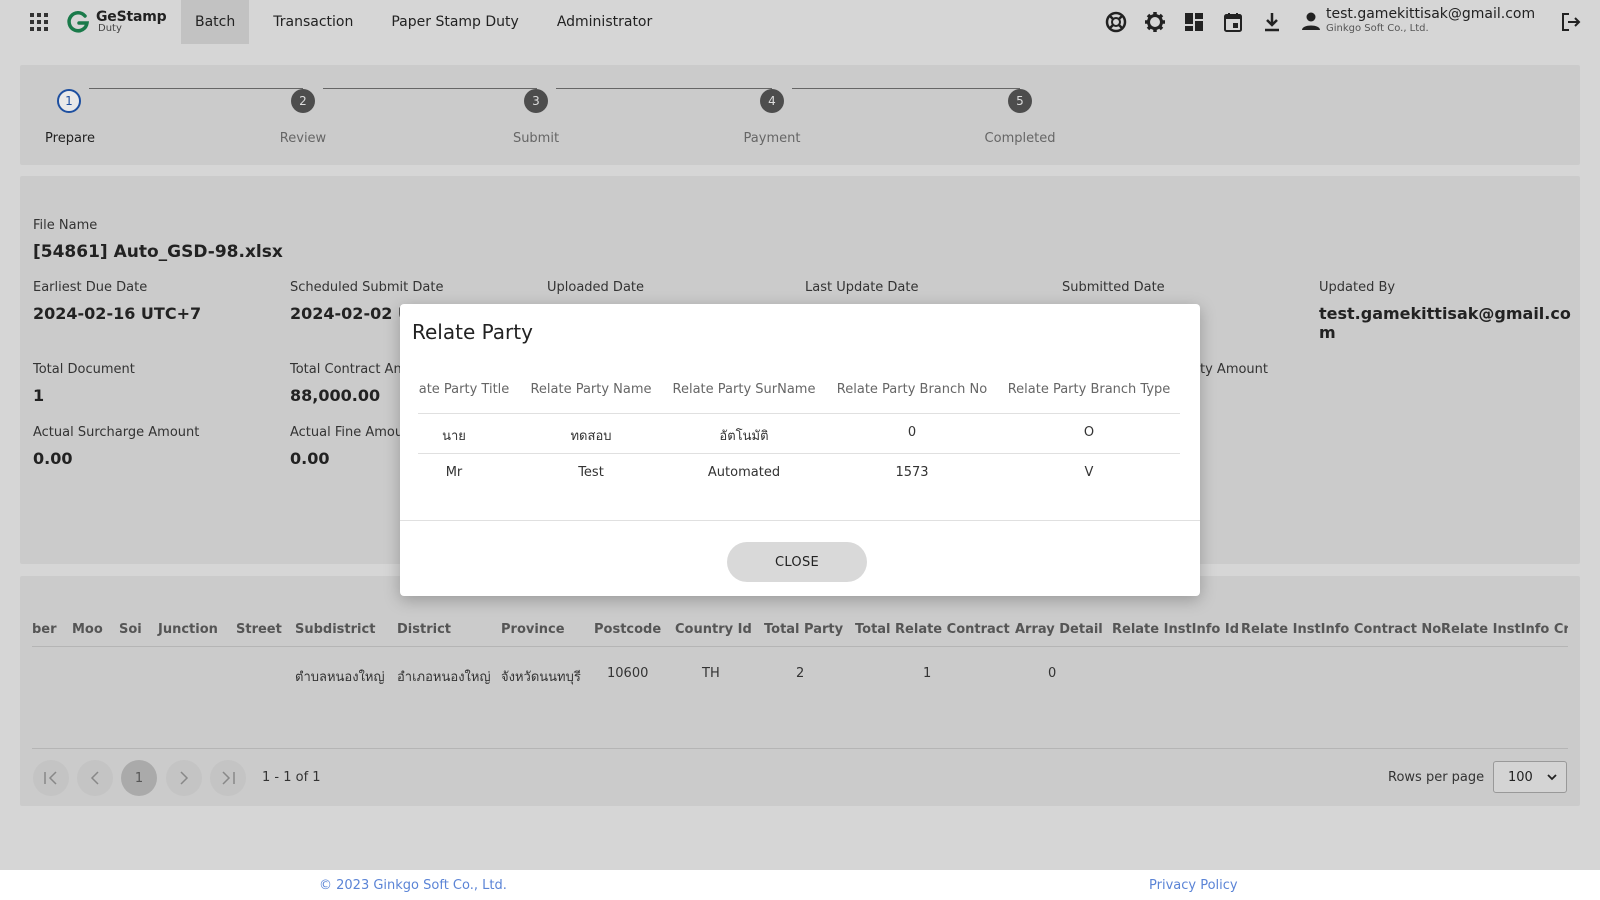 The image size is (1600, 900). What do you see at coordinates (413, 885) in the screenshot?
I see `copyright-text: © 2023 Ginkgo Soft Co., Ltd.` at bounding box center [413, 885].